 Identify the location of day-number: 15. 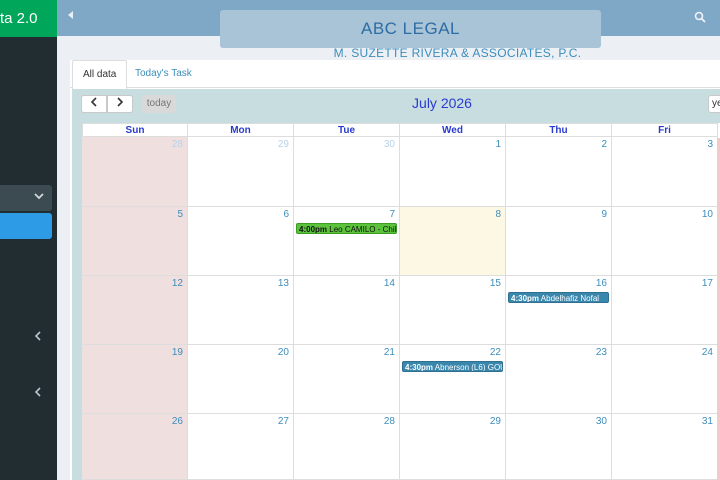
(495, 283).